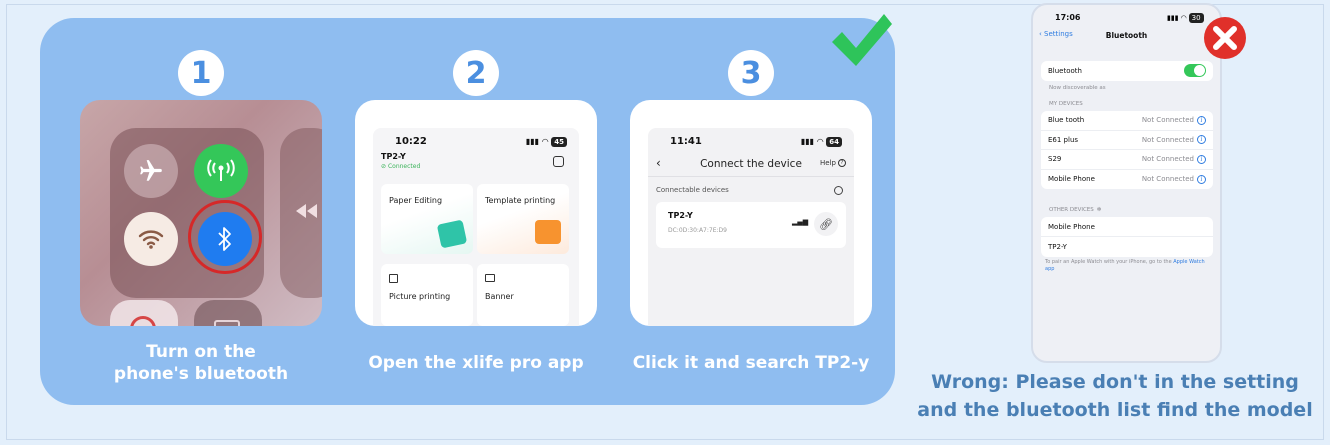 The image size is (1330, 445). What do you see at coordinates (826, 224) in the screenshot?
I see `link-icon: 🔗︎` at bounding box center [826, 224].